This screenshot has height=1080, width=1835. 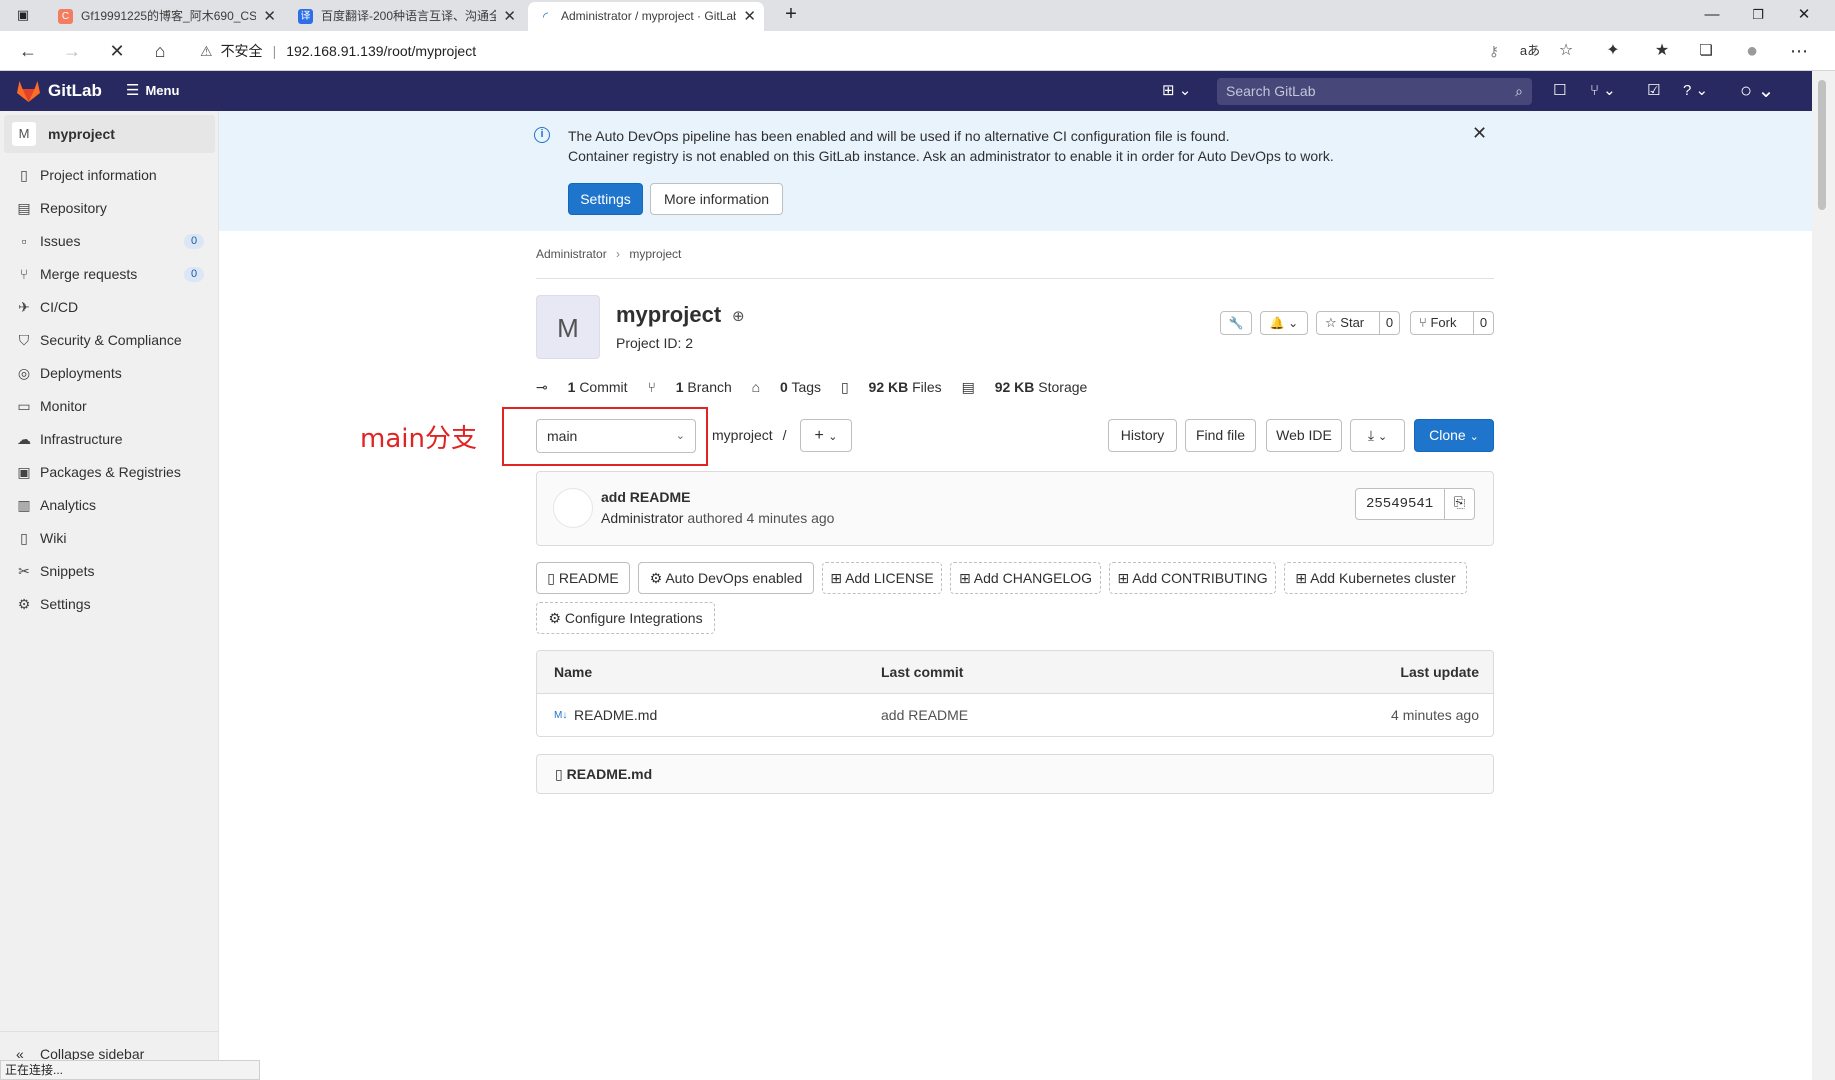 I want to click on add-changelog-button: ⊞ Add CHANGELOG, so click(x=1025, y=578).